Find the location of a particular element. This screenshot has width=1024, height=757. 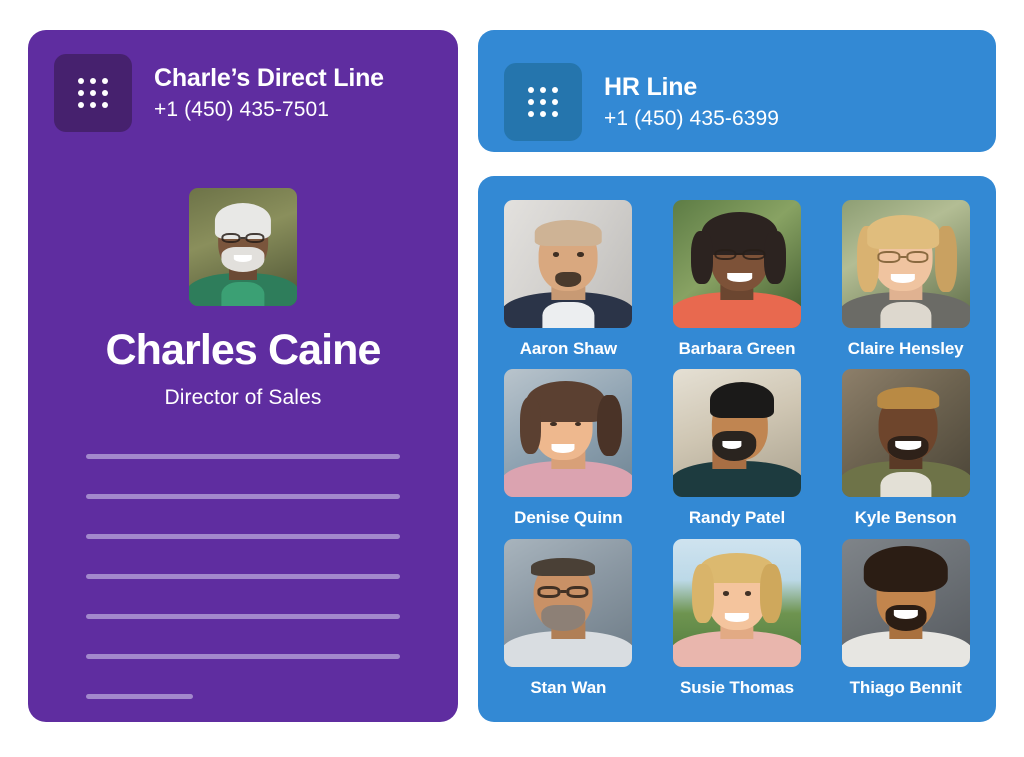

contact-card: Barbara Green is located at coordinates (737, 280).